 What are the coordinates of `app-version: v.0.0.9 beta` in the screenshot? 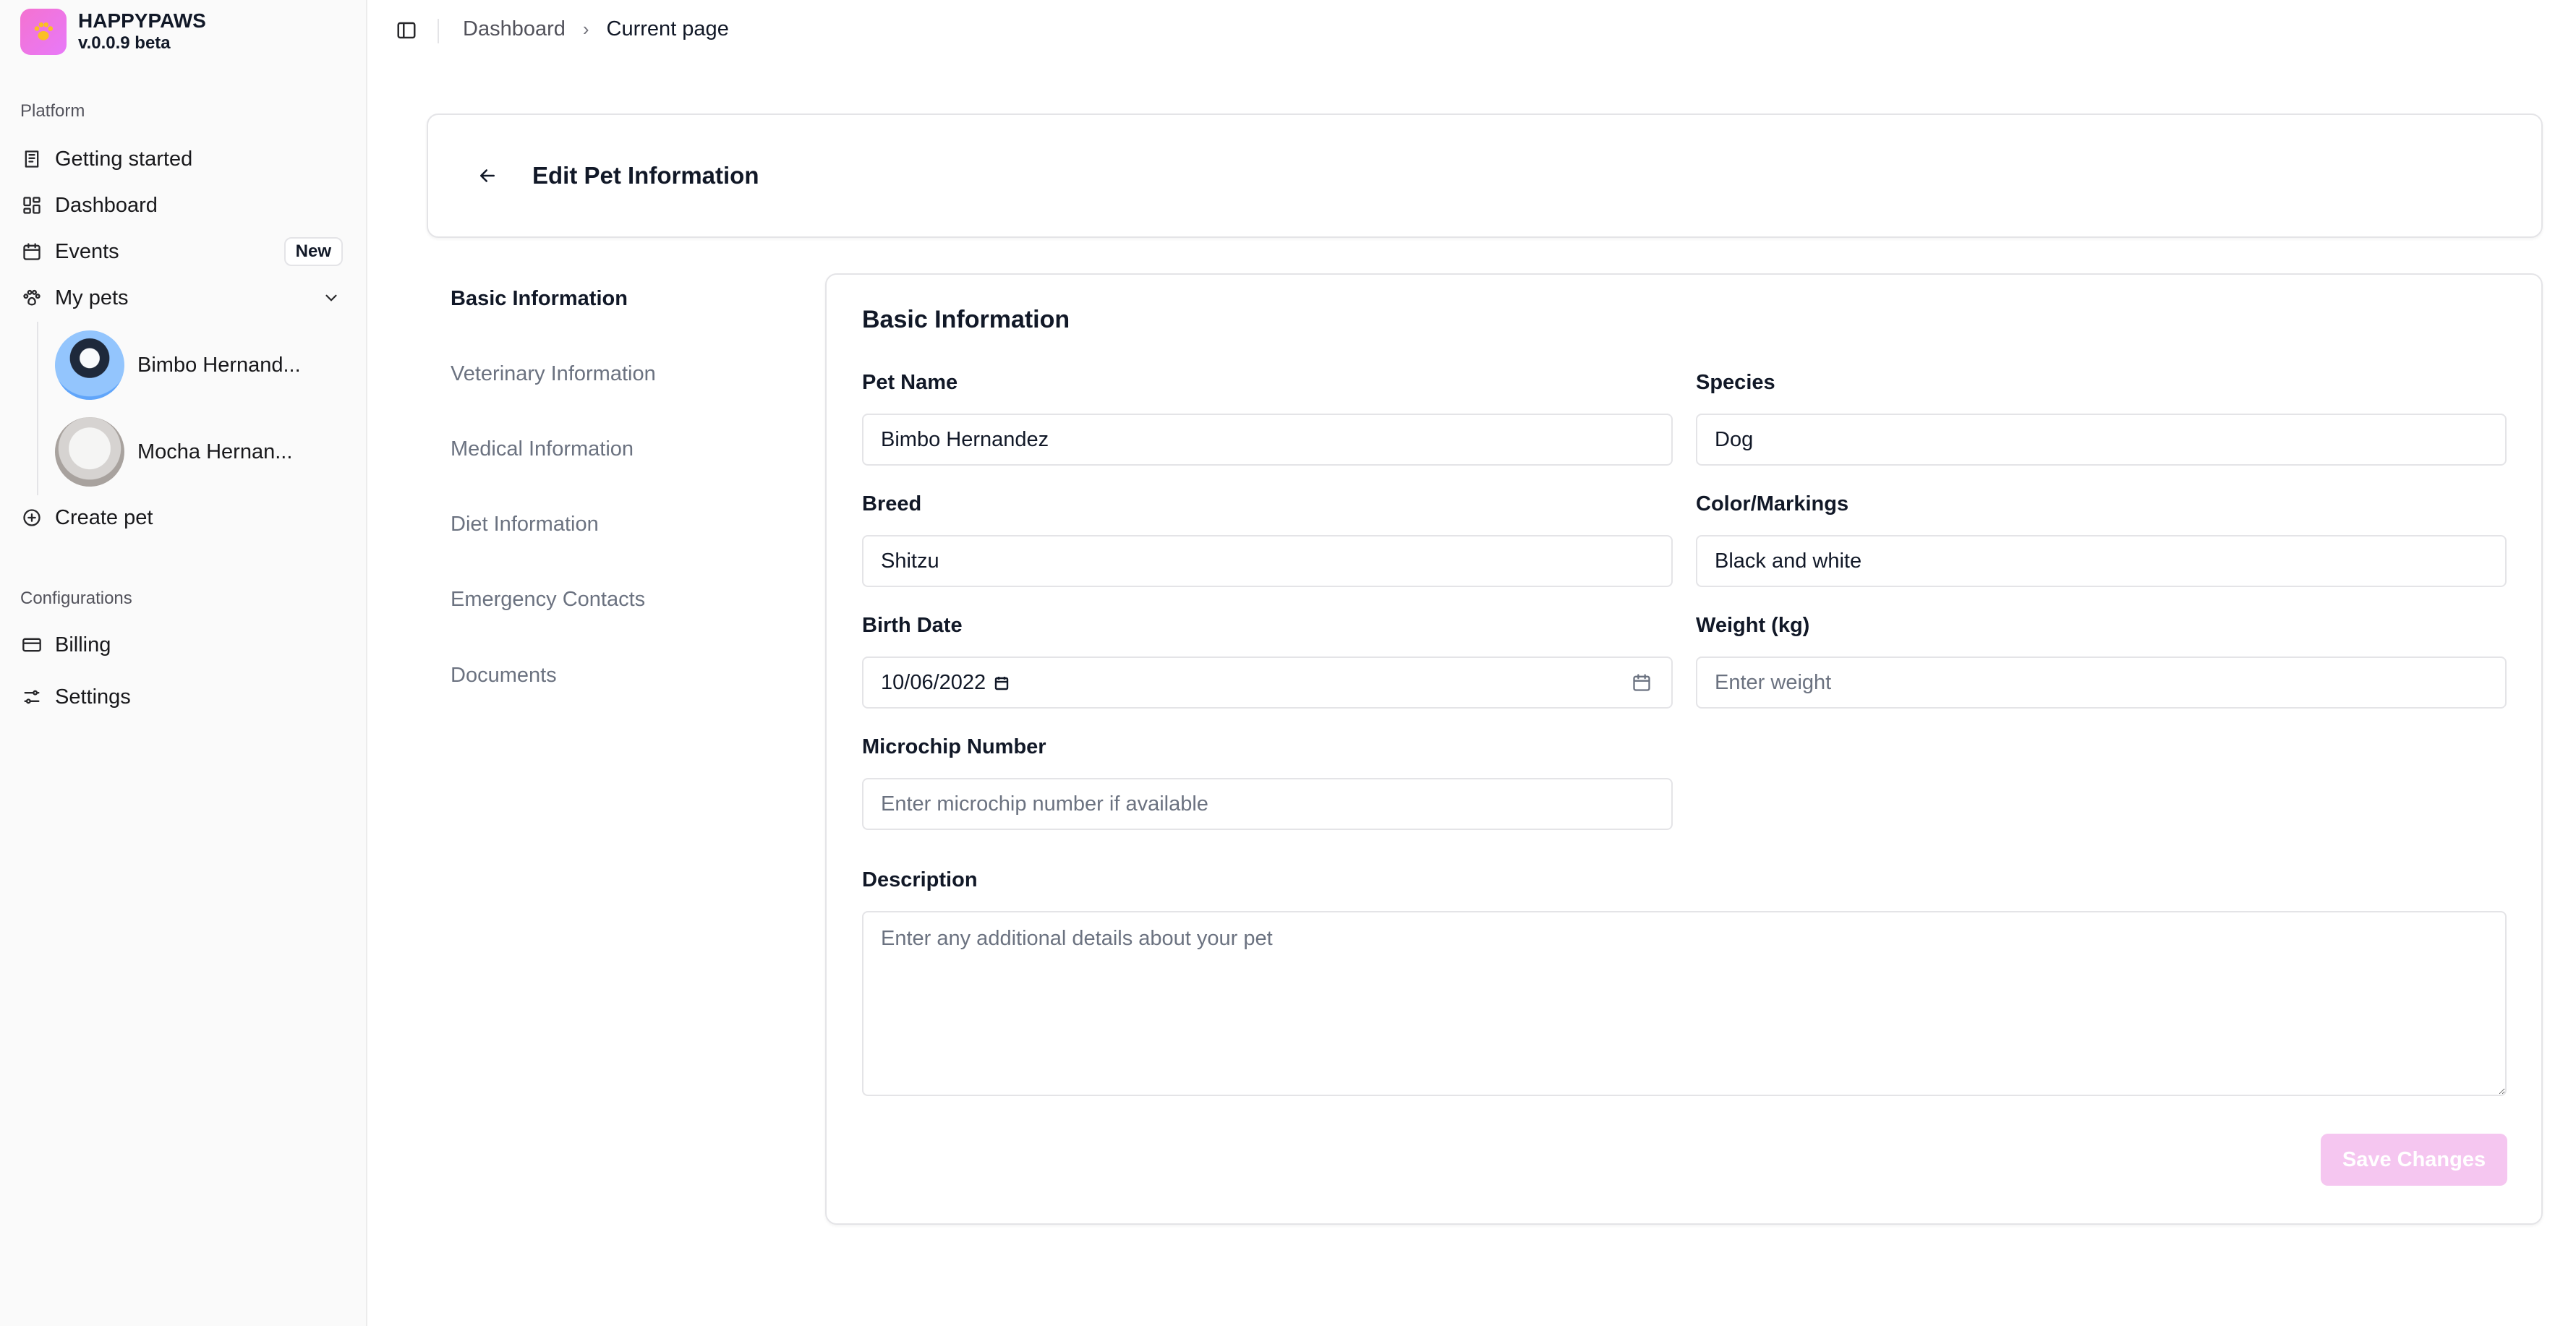 It's located at (125, 43).